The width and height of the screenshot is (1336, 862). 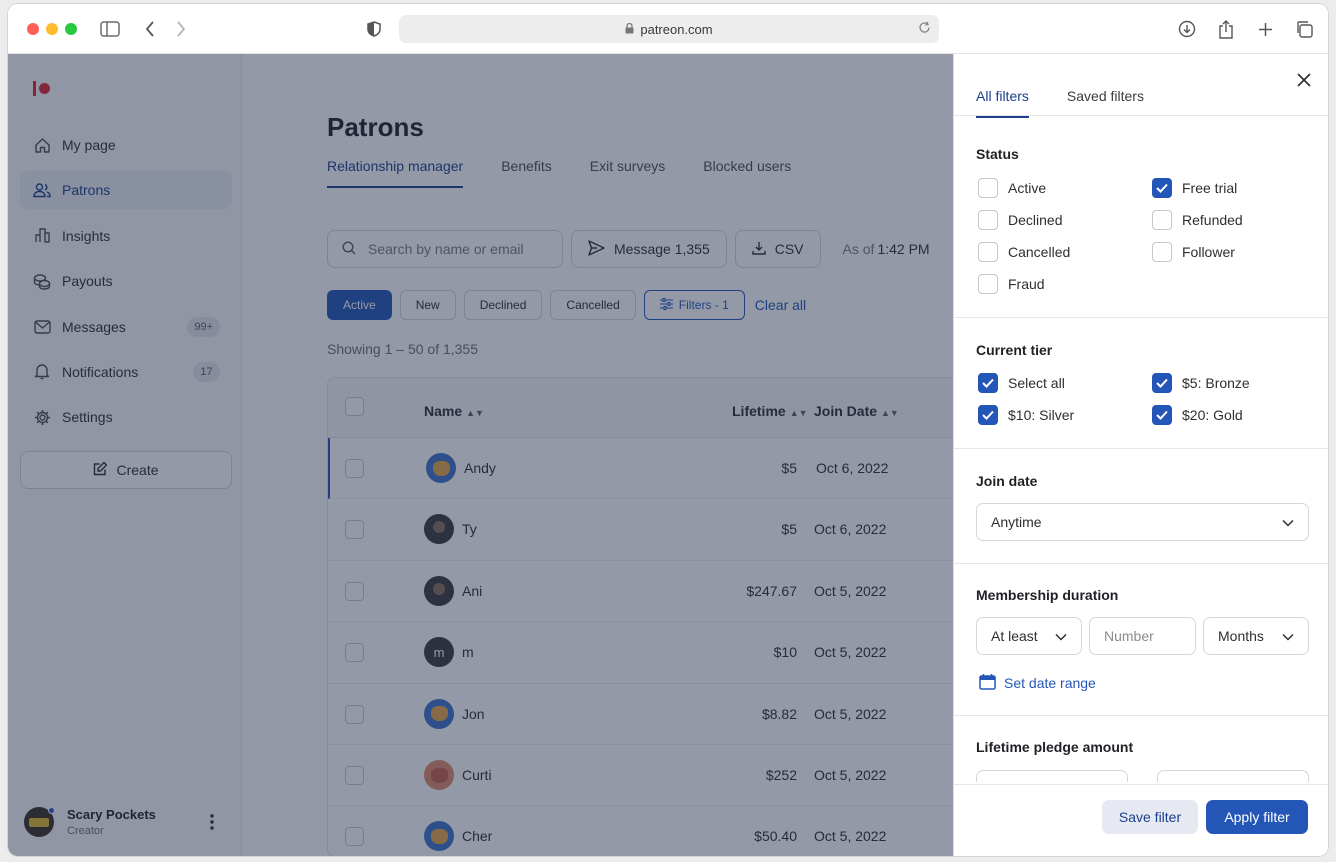 I want to click on option-label: $5: Bronze, so click(x=1216, y=383).